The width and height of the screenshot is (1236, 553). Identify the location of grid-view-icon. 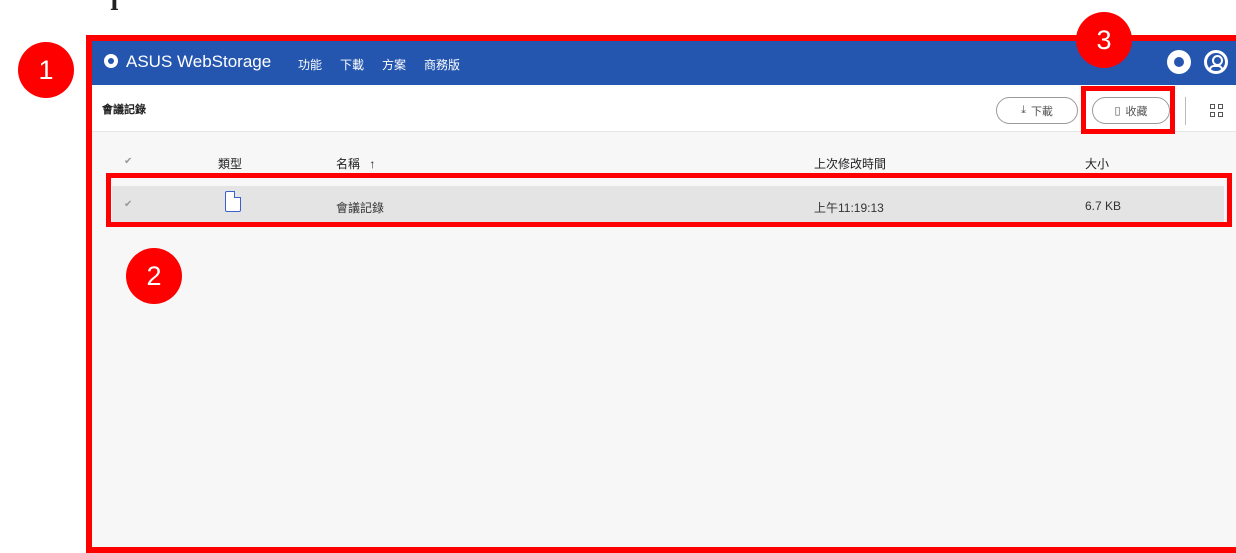
(1216, 110).